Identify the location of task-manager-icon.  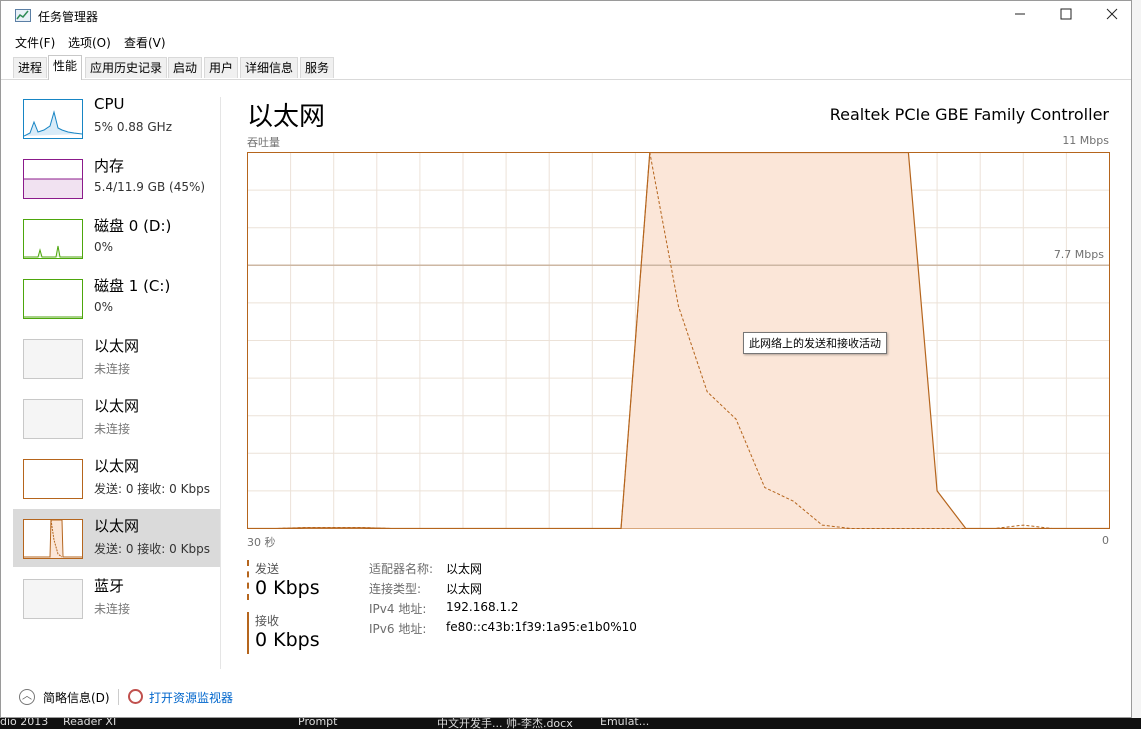
(23, 15).